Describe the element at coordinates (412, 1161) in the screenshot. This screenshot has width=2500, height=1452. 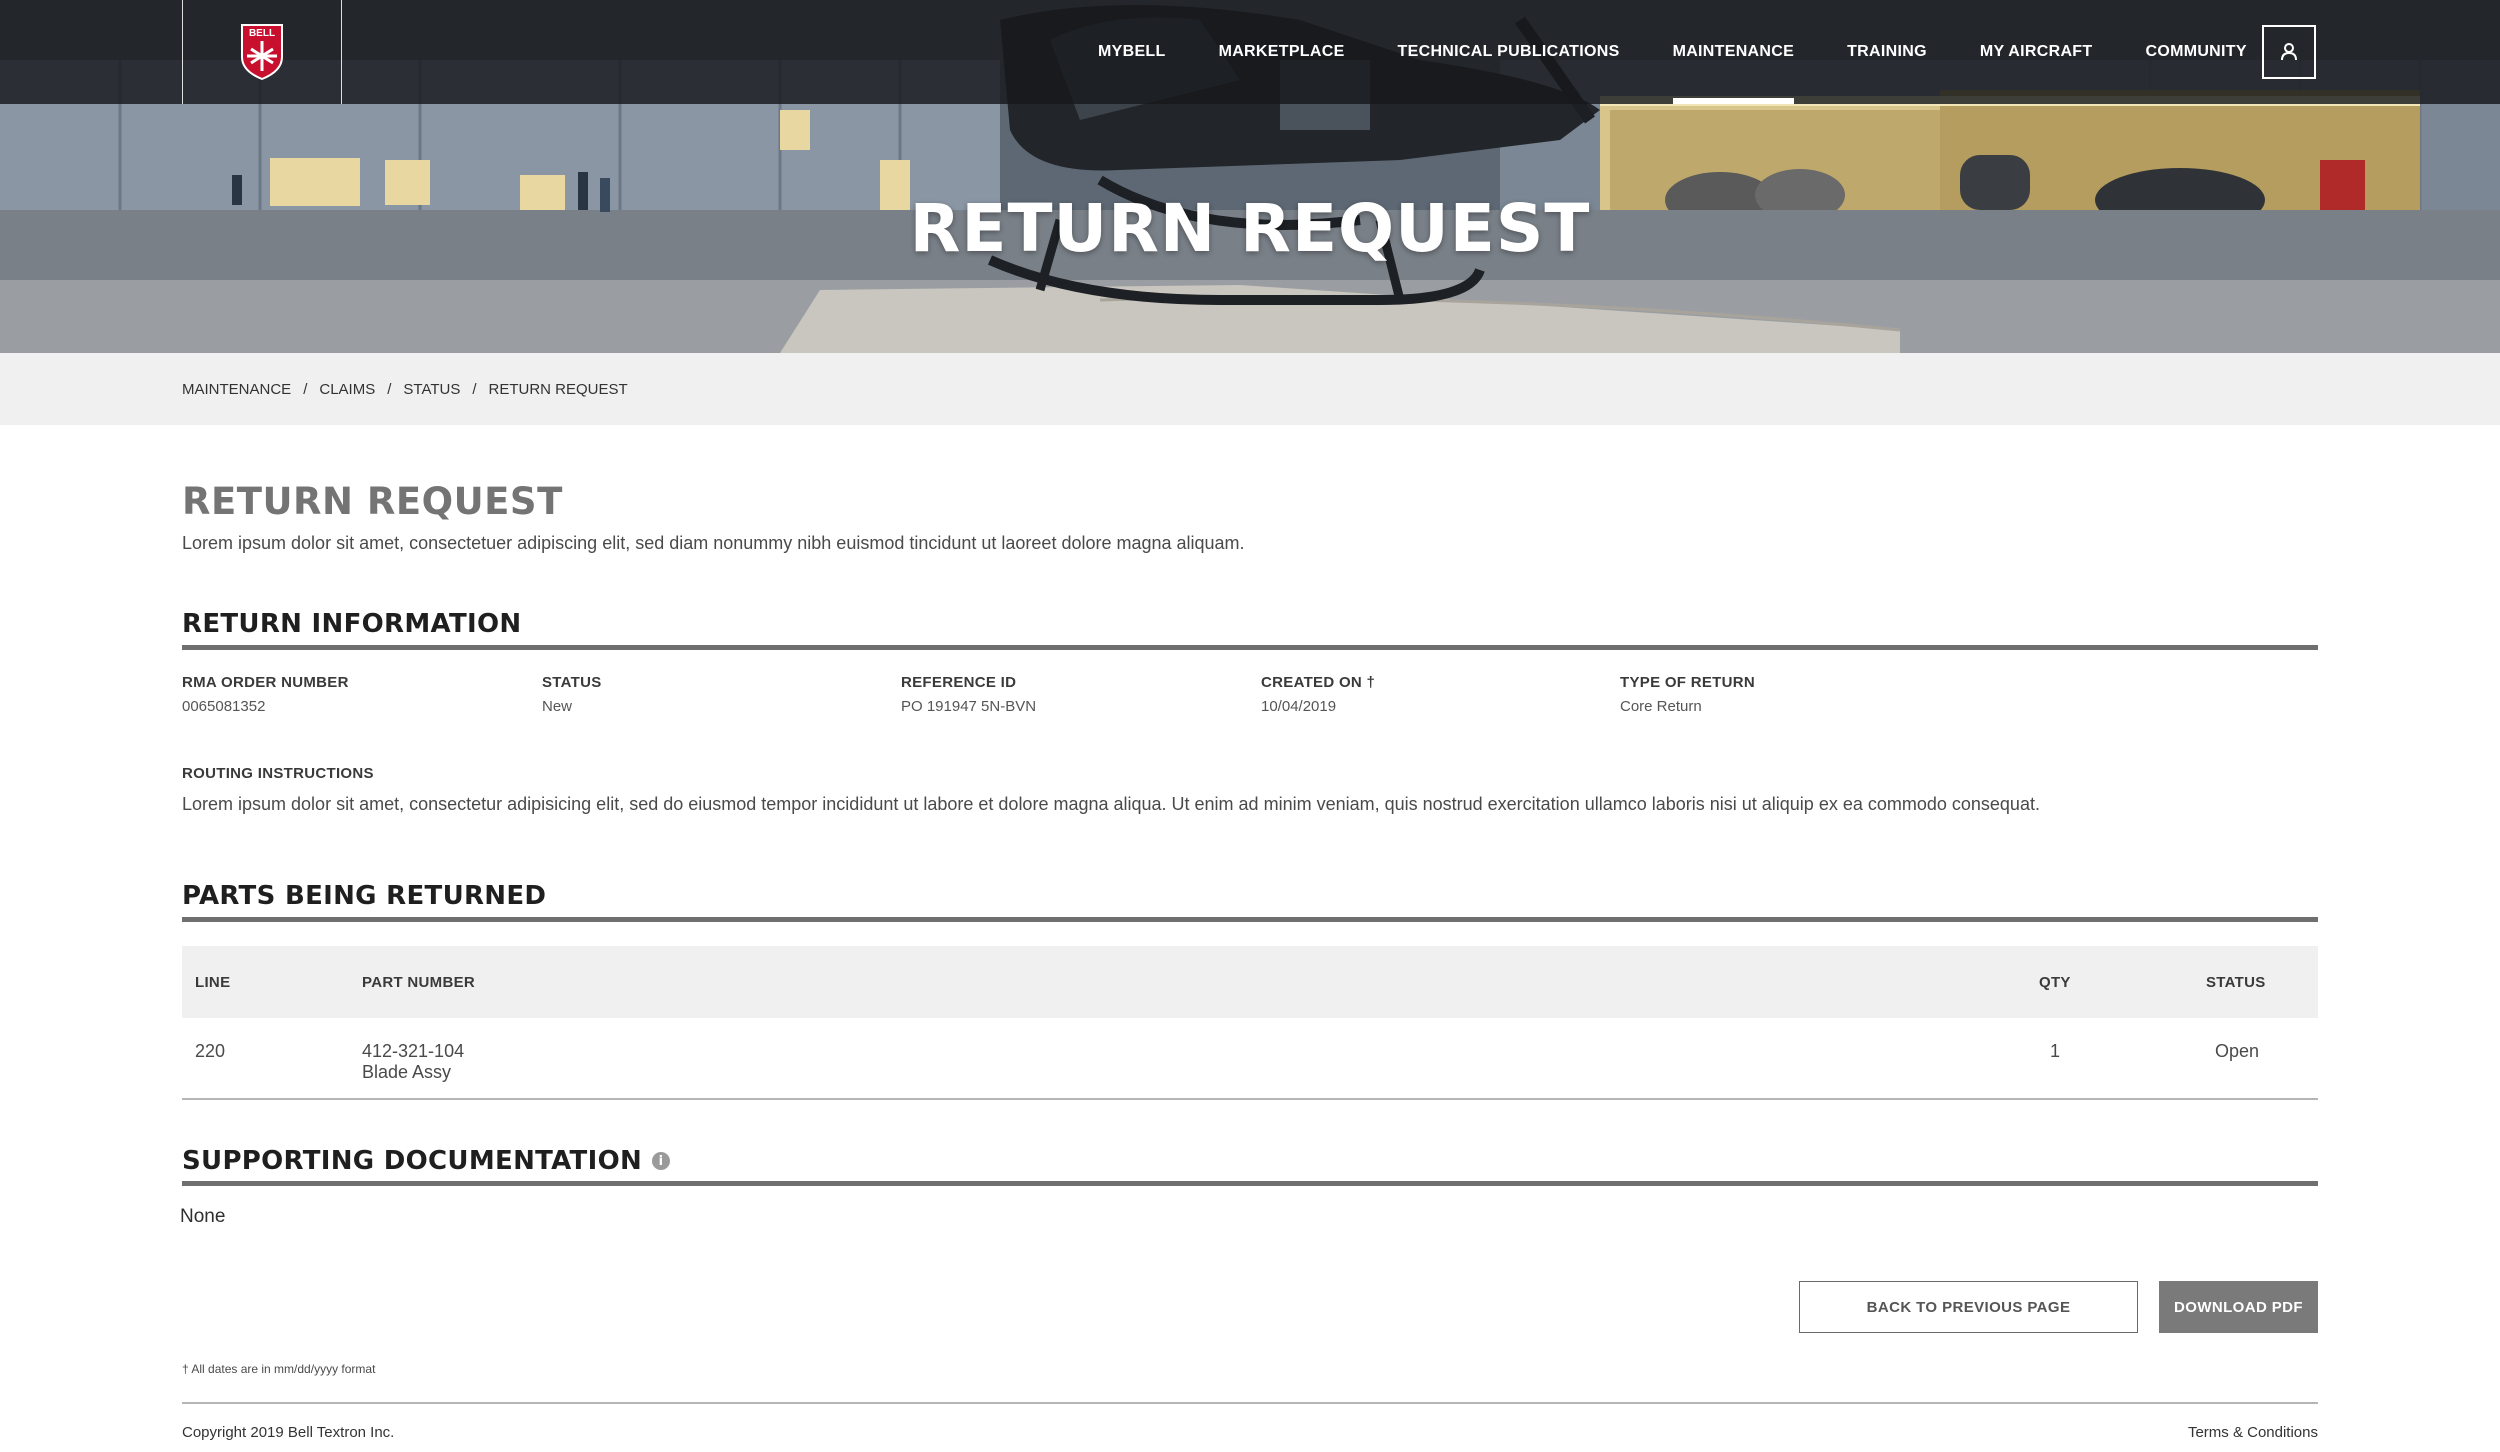
I see `supporting-documentation-title: SUPPORTING DOCUMENTATION` at that location.